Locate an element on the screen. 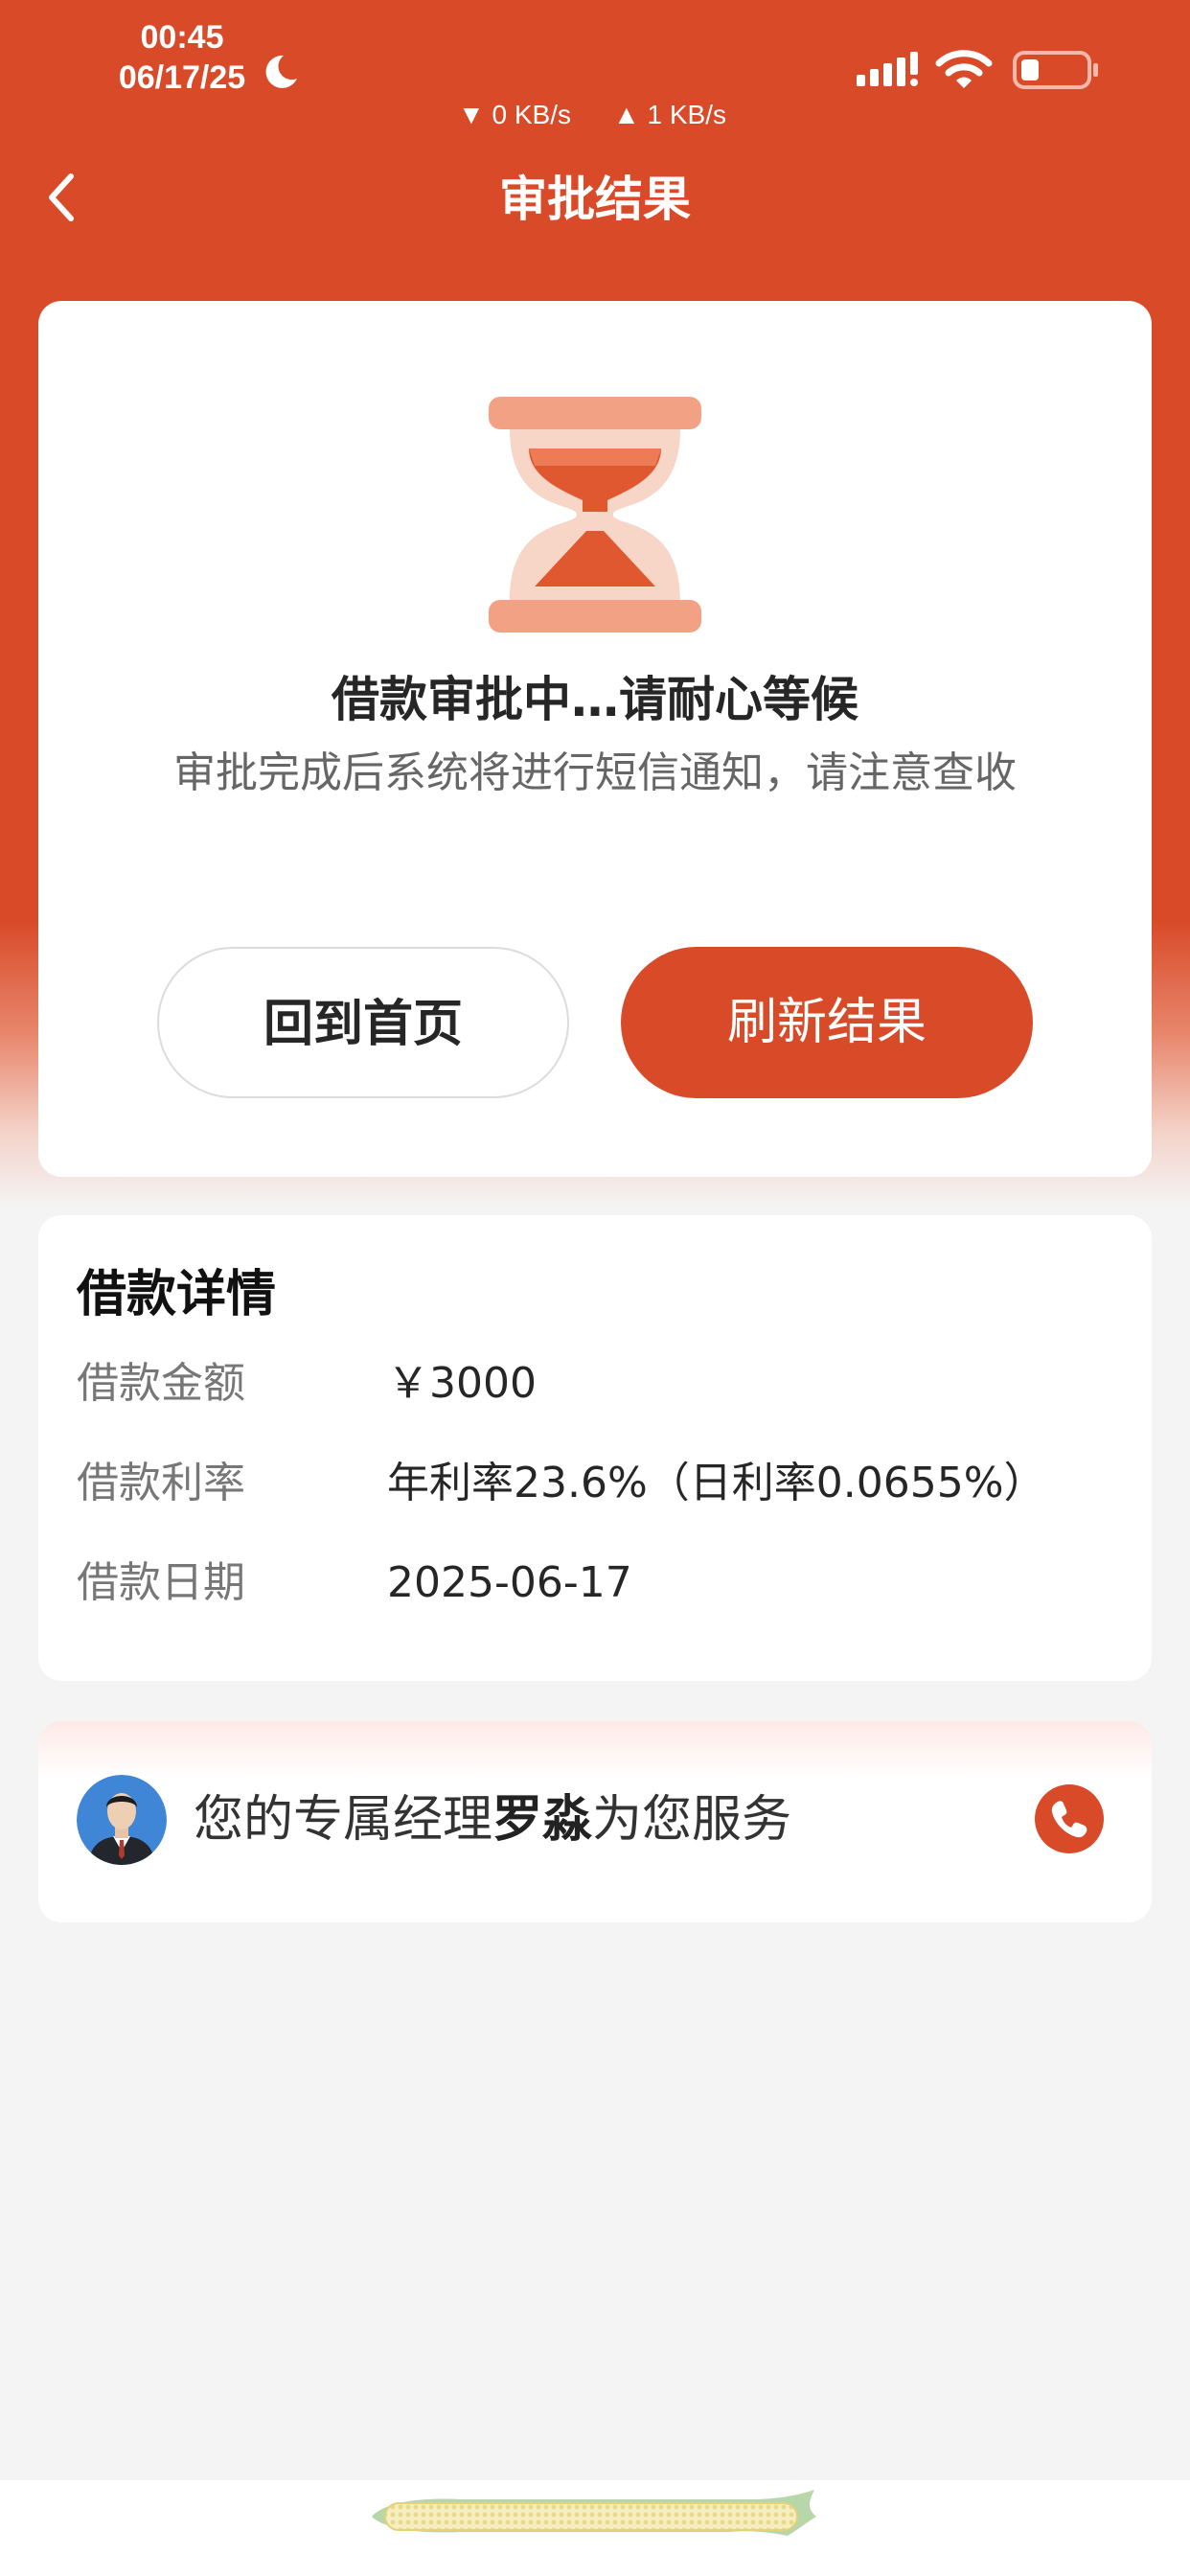 Image resolution: width=1190 pixels, height=2576 pixels. back-to-home-button: 回到首页 is located at coordinates (363, 1023).